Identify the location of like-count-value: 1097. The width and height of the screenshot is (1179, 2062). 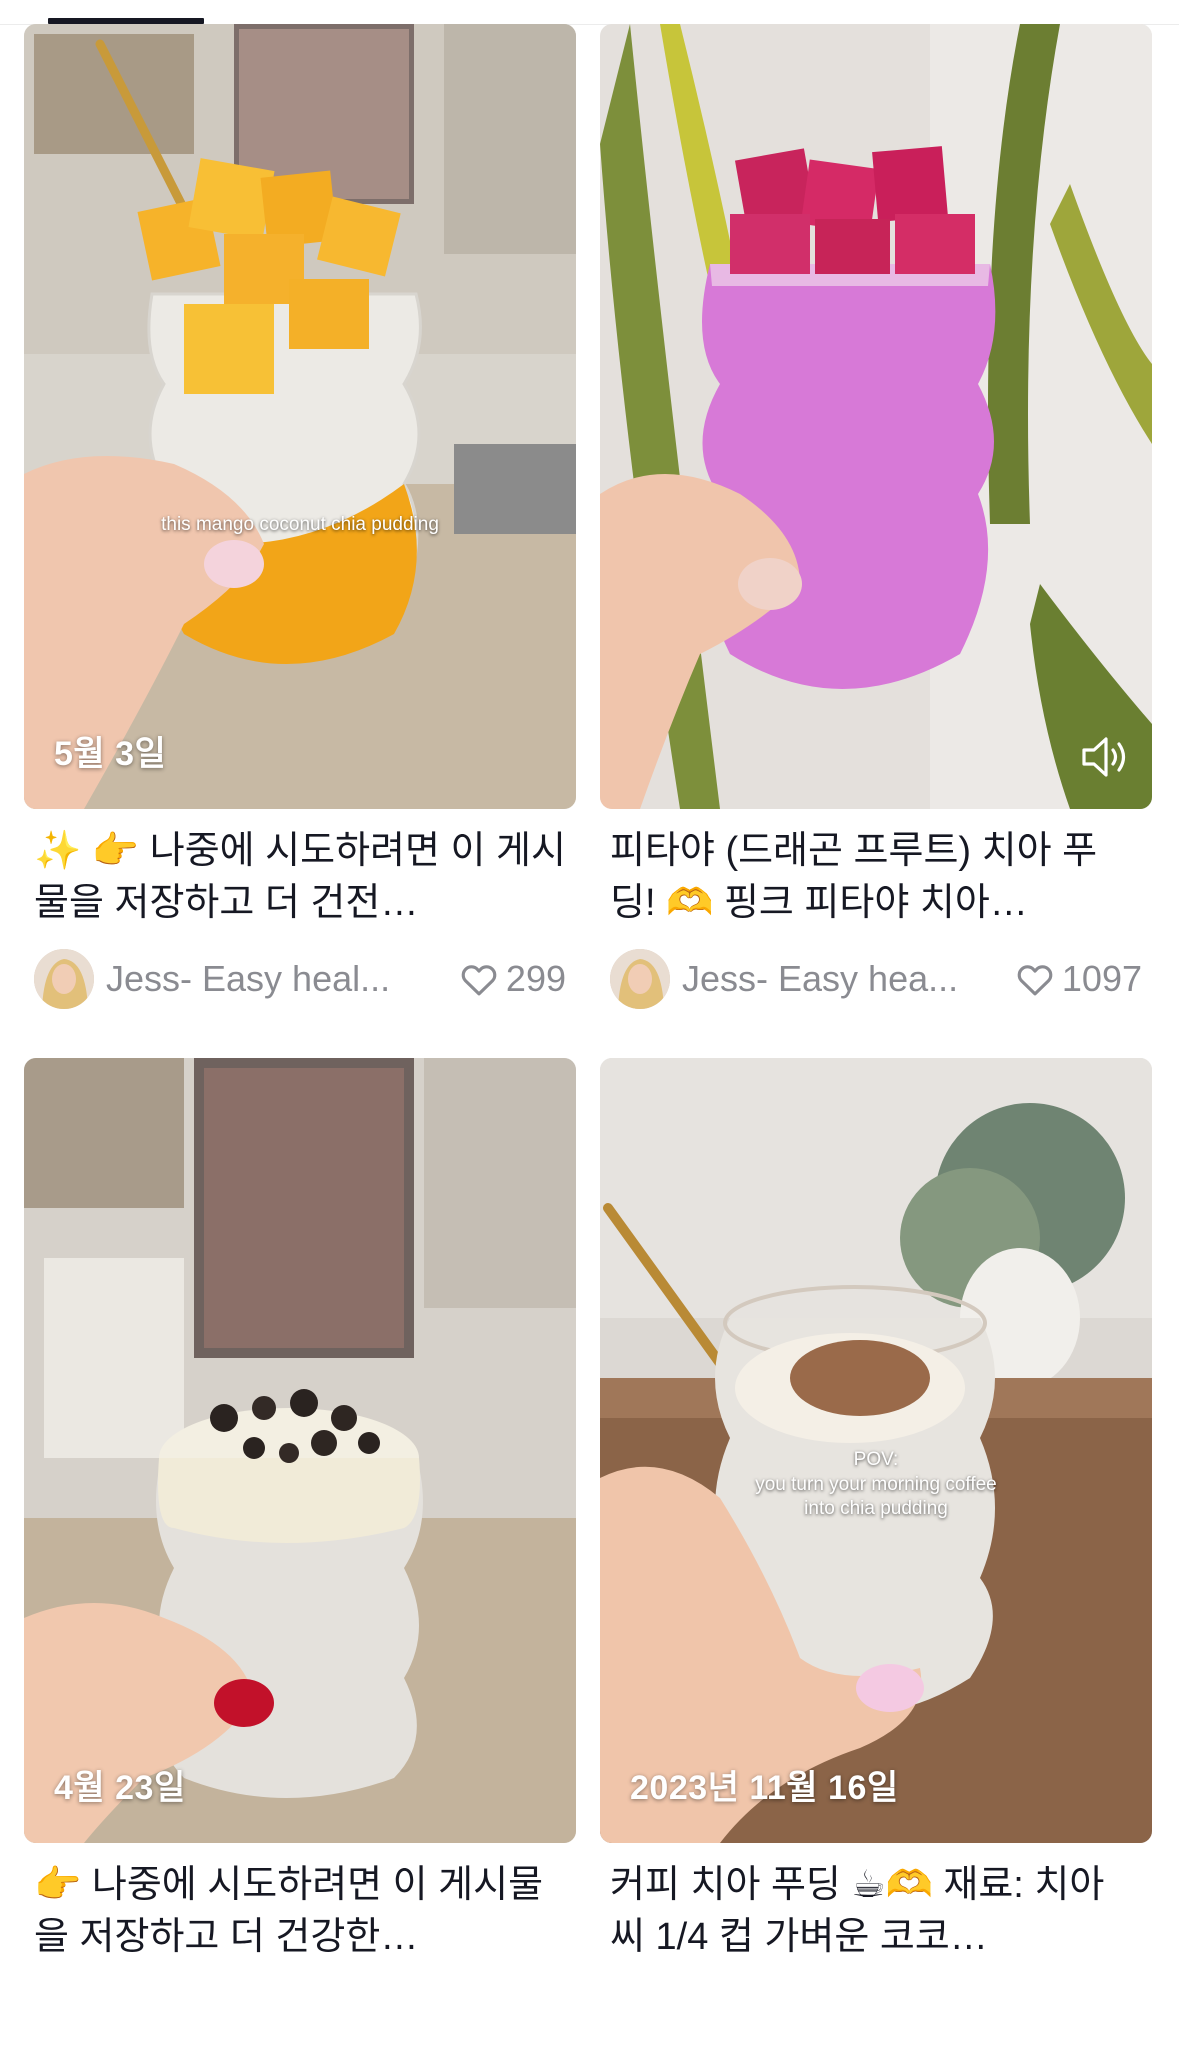
(1101, 978).